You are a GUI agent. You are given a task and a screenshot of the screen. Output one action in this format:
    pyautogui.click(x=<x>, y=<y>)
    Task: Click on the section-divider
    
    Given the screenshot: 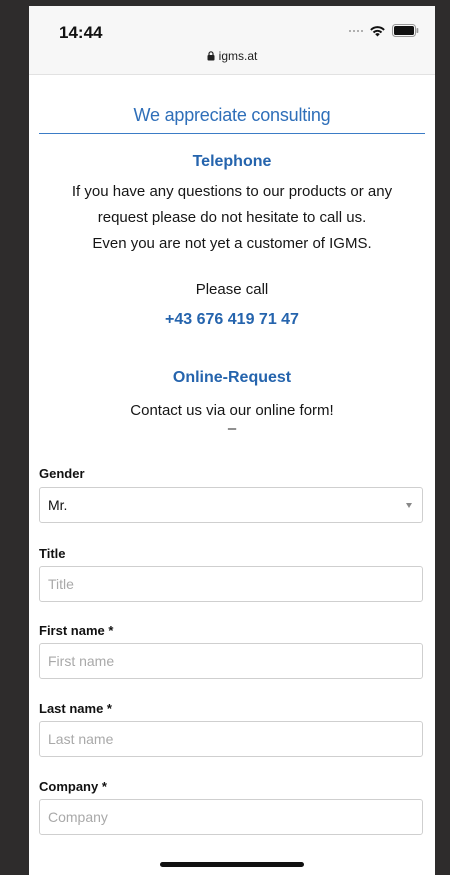 What is the action you would take?
    pyautogui.click(x=232, y=133)
    